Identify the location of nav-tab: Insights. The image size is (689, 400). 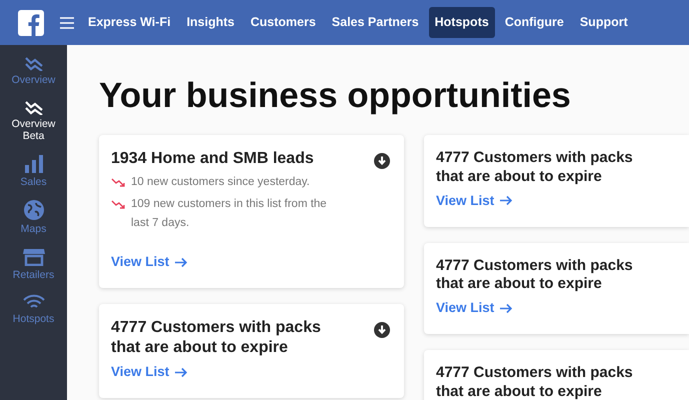
(210, 22).